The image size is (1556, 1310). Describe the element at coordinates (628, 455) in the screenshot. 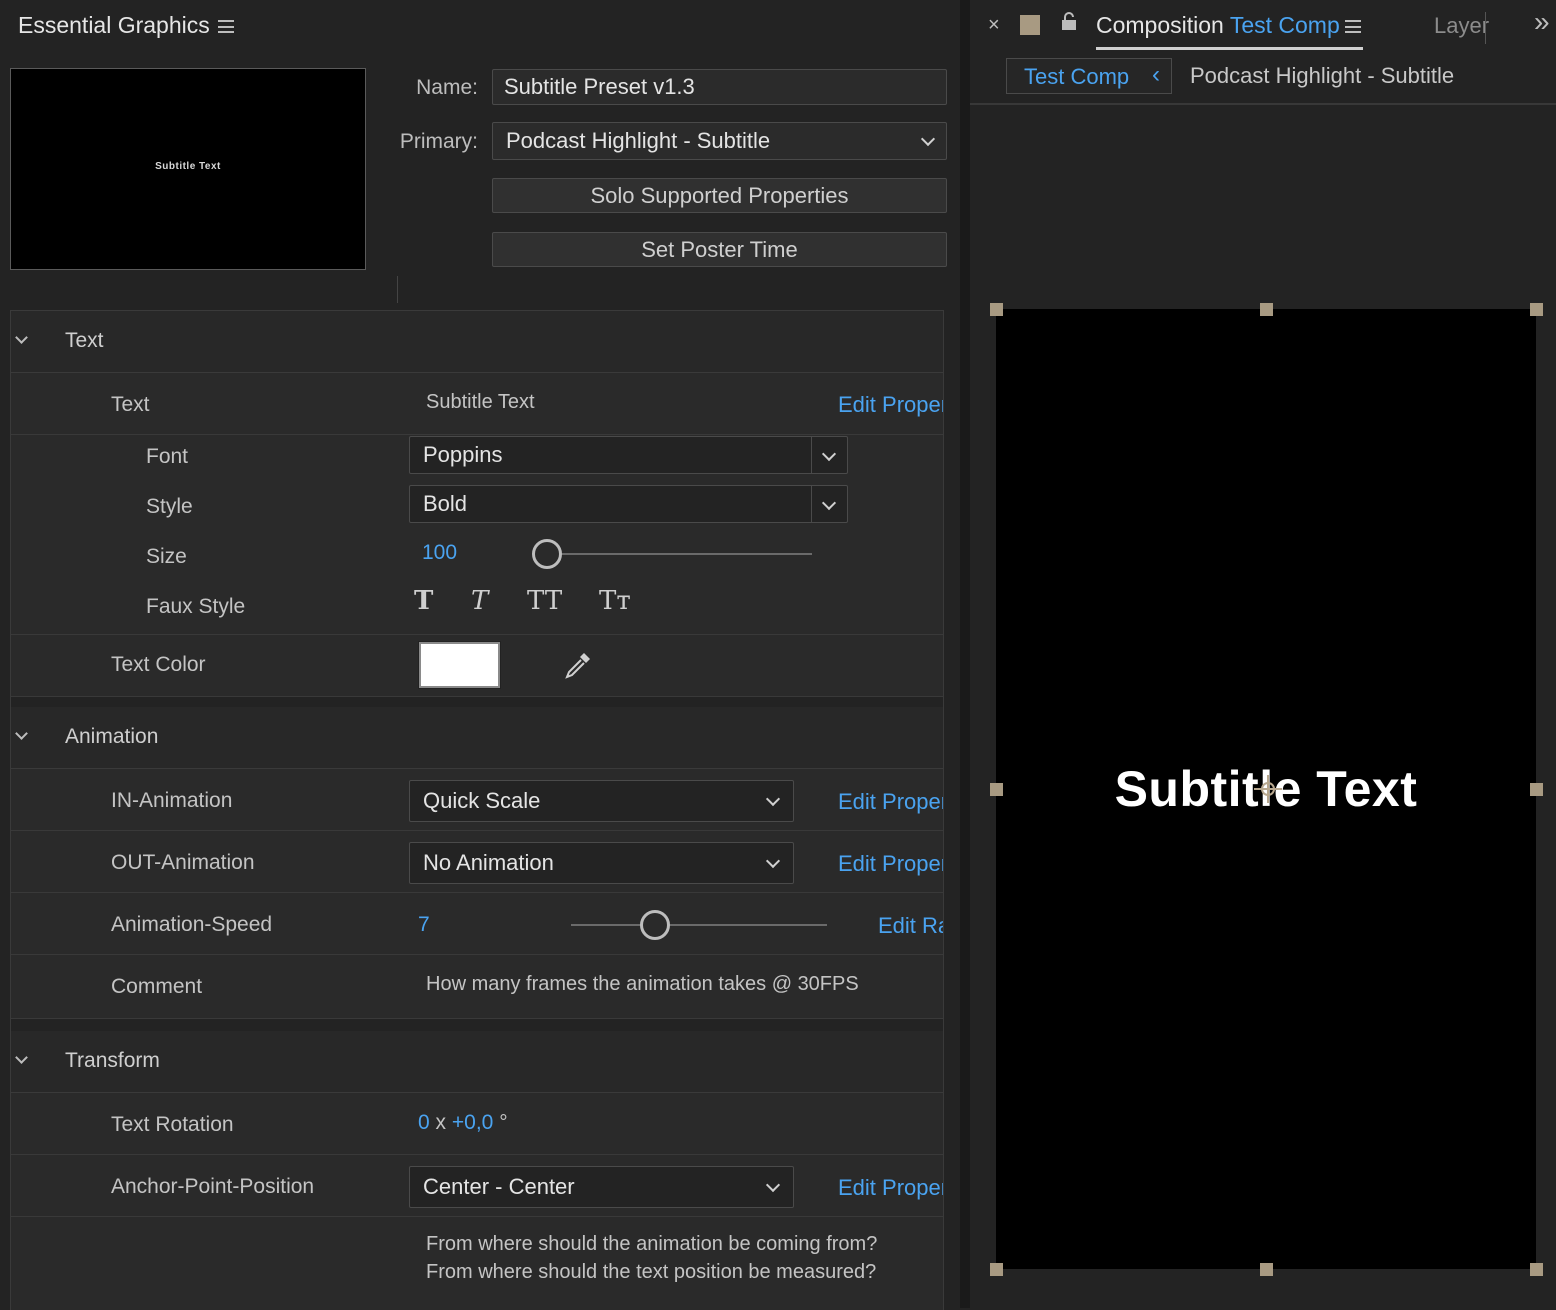

I see `font-dropdown: Poppins` at that location.